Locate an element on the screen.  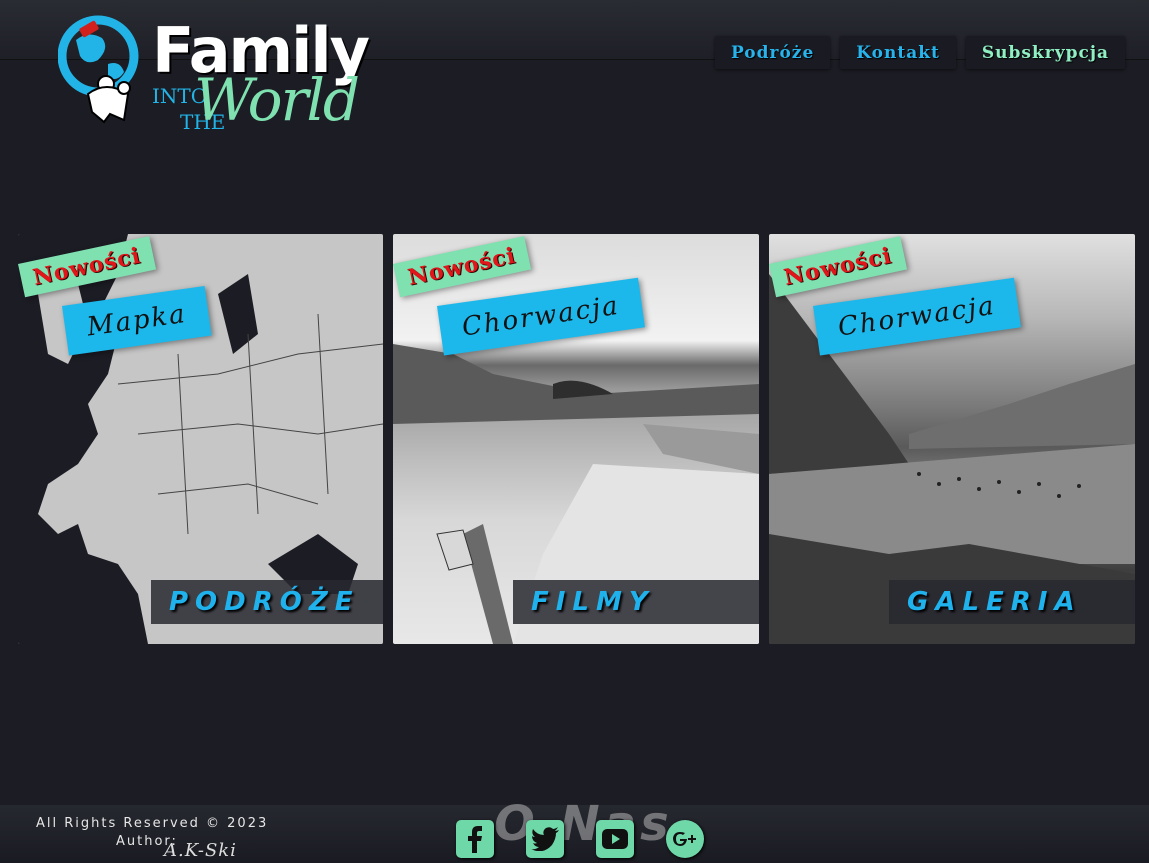
main-nav: Podróże Kontakt Subskrypcja is located at coordinates (919, 52).